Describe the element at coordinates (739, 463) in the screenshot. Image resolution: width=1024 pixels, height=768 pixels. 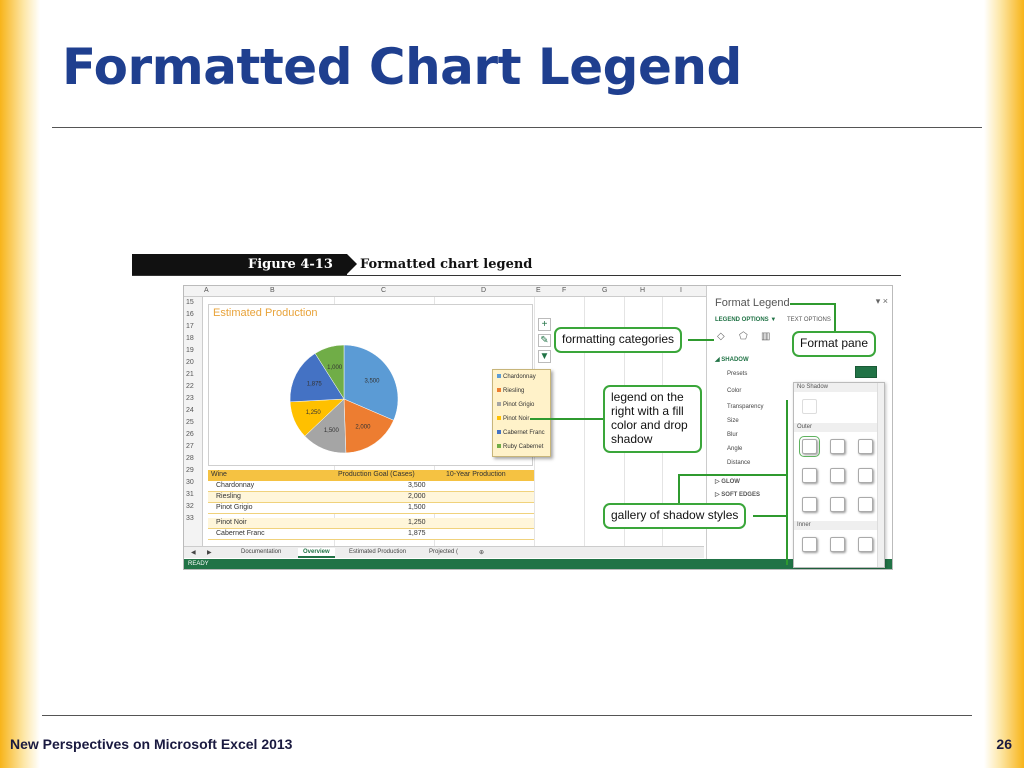
I see `field-distance: Distance` at that location.